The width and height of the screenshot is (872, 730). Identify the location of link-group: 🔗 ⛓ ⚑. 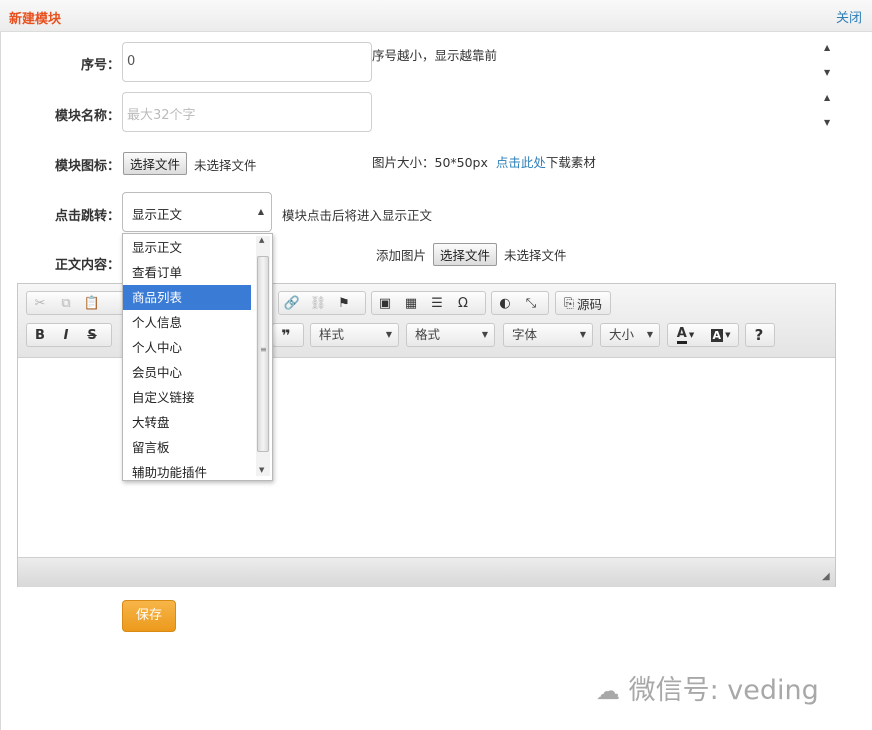
(322, 303).